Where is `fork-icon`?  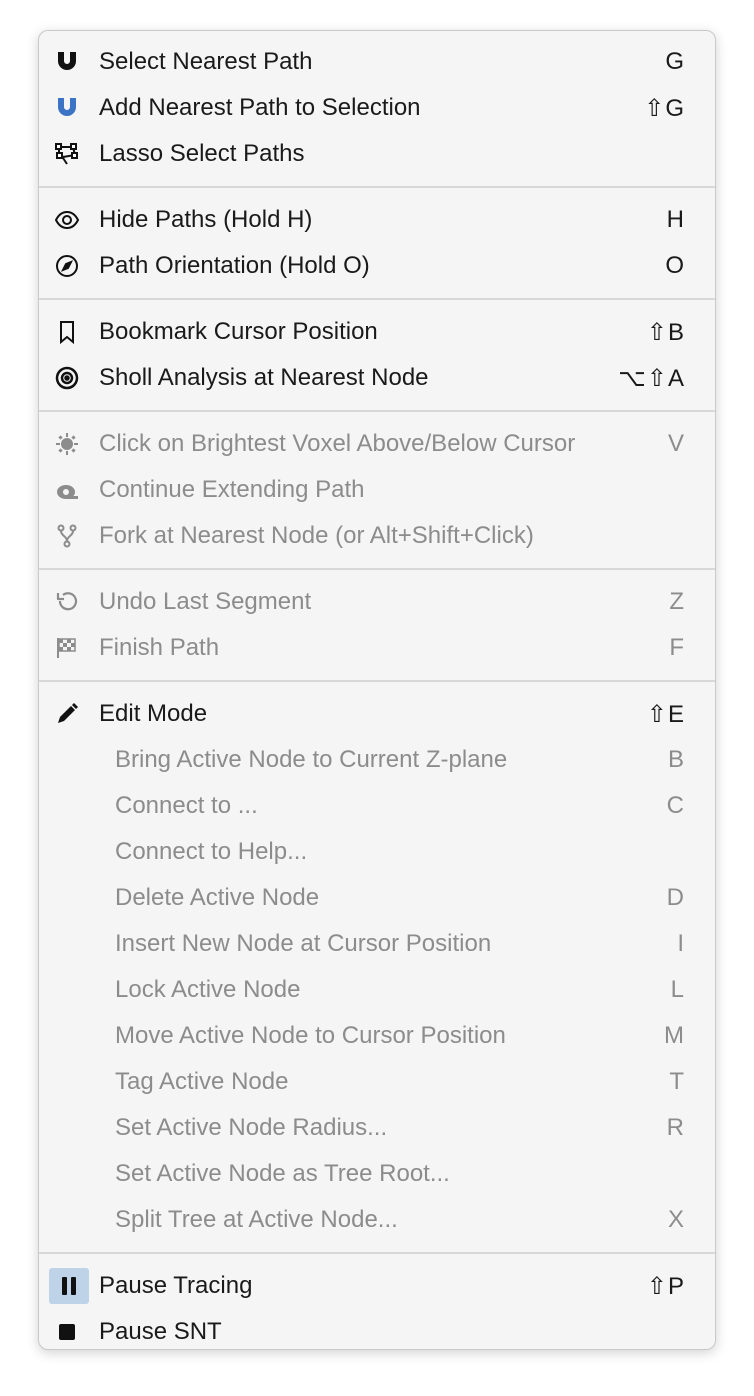 fork-icon is located at coordinates (67, 536).